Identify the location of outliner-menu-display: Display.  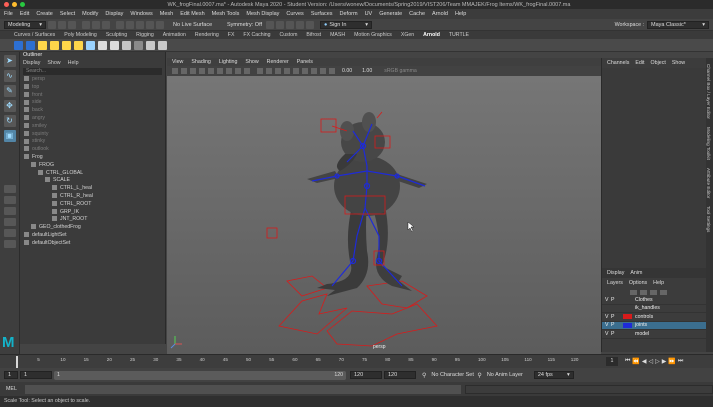
(31, 63).